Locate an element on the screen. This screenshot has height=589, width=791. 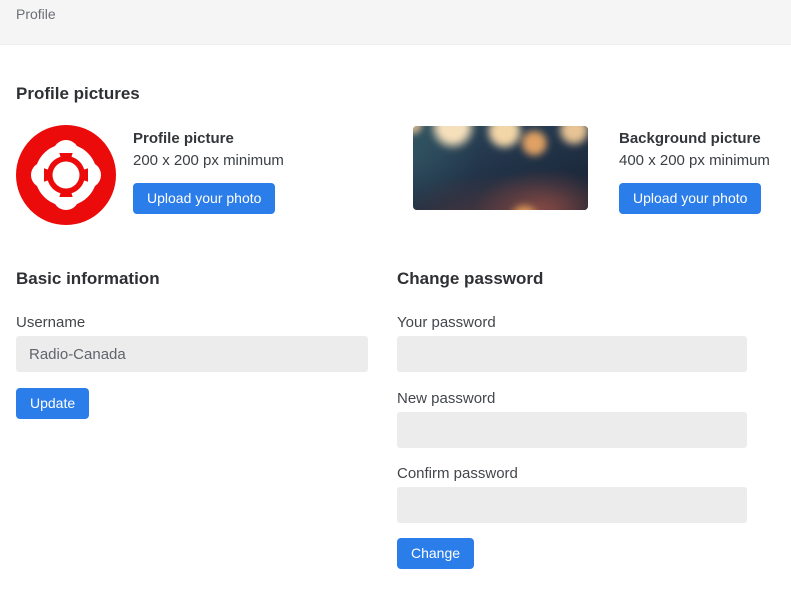
bokeh-image is located at coordinates (500, 168).